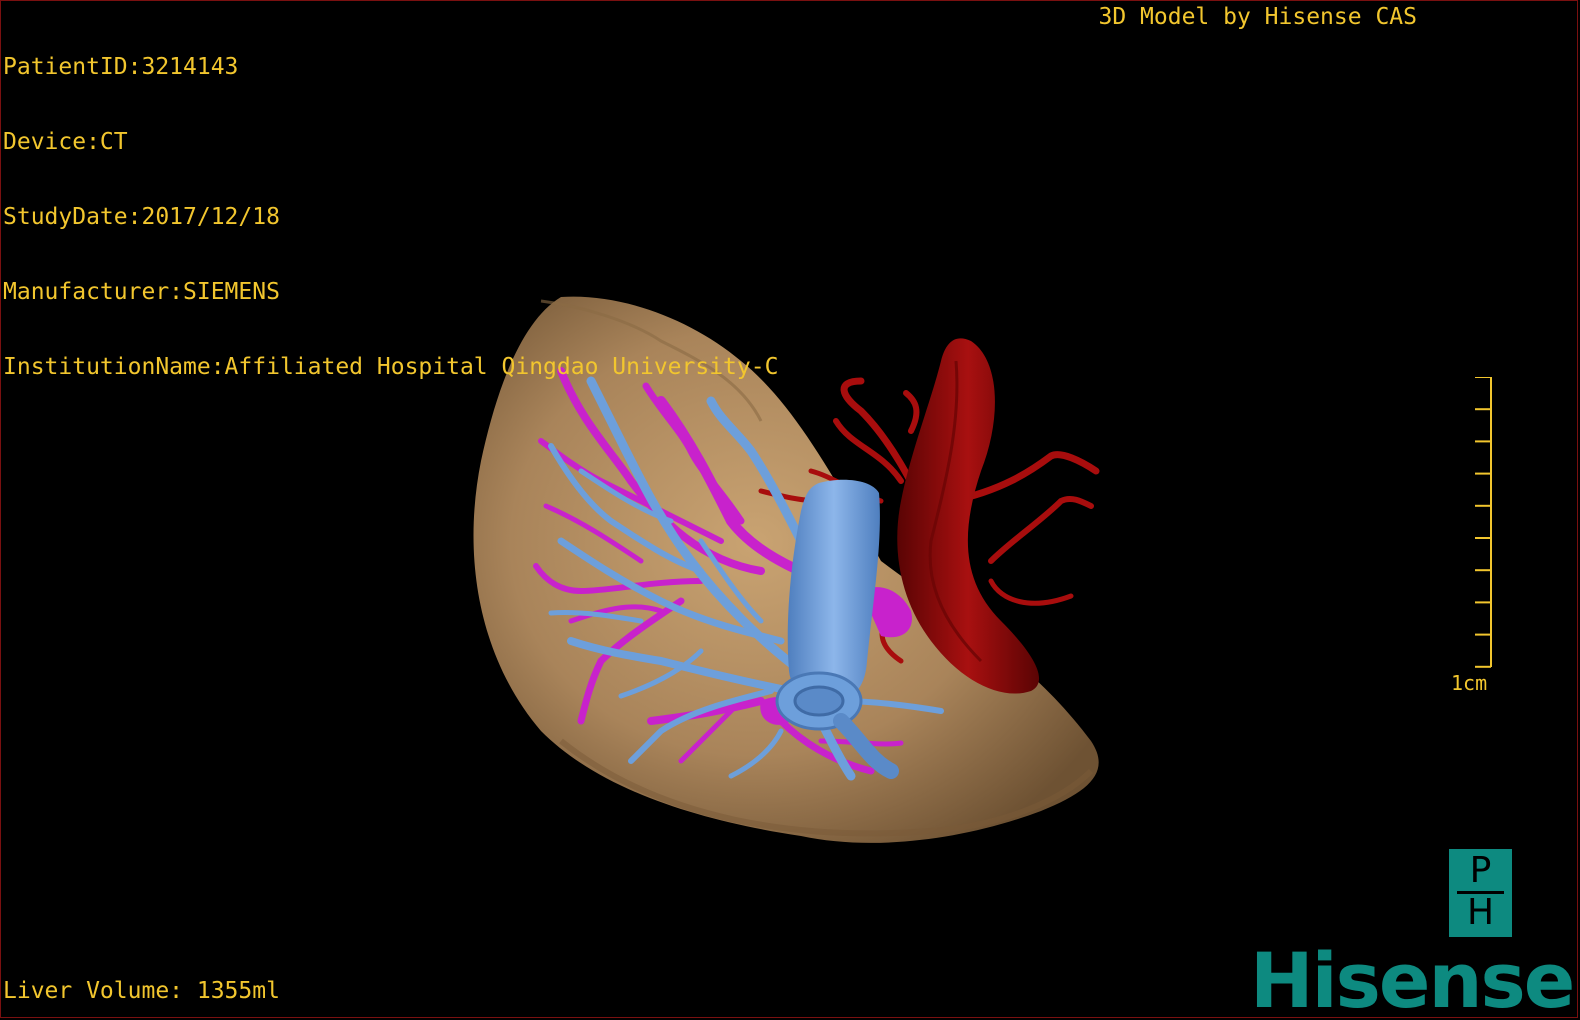 The width and height of the screenshot is (1580, 1020). What do you see at coordinates (1412, 977) in the screenshot?
I see `brand-logo: Hisense` at bounding box center [1412, 977].